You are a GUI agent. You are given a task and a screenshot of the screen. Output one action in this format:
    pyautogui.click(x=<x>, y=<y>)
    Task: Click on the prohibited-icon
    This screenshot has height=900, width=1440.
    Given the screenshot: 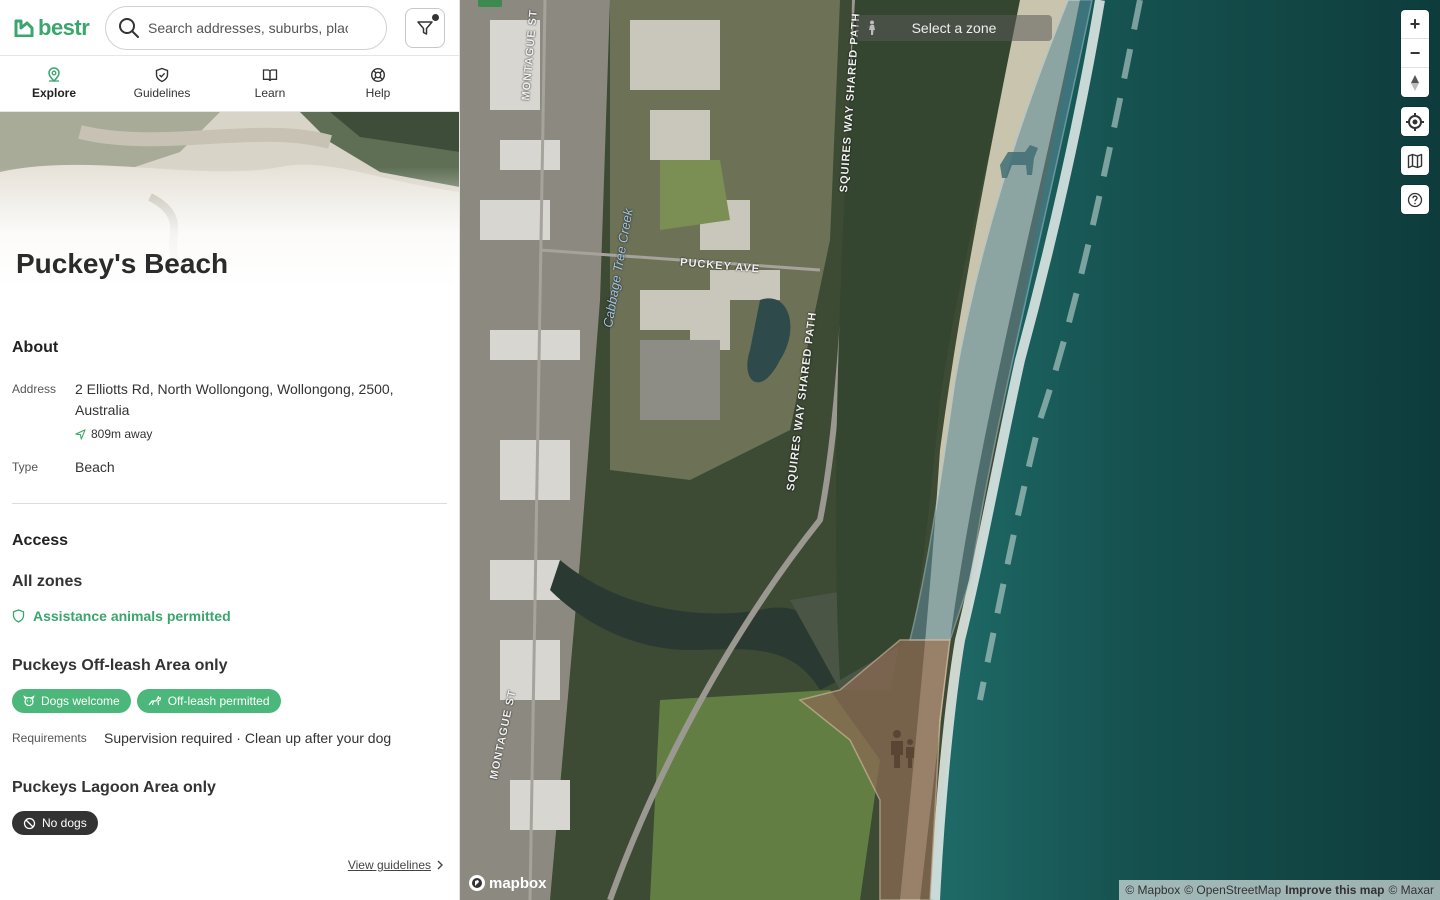 What is the action you would take?
    pyautogui.click(x=29, y=823)
    